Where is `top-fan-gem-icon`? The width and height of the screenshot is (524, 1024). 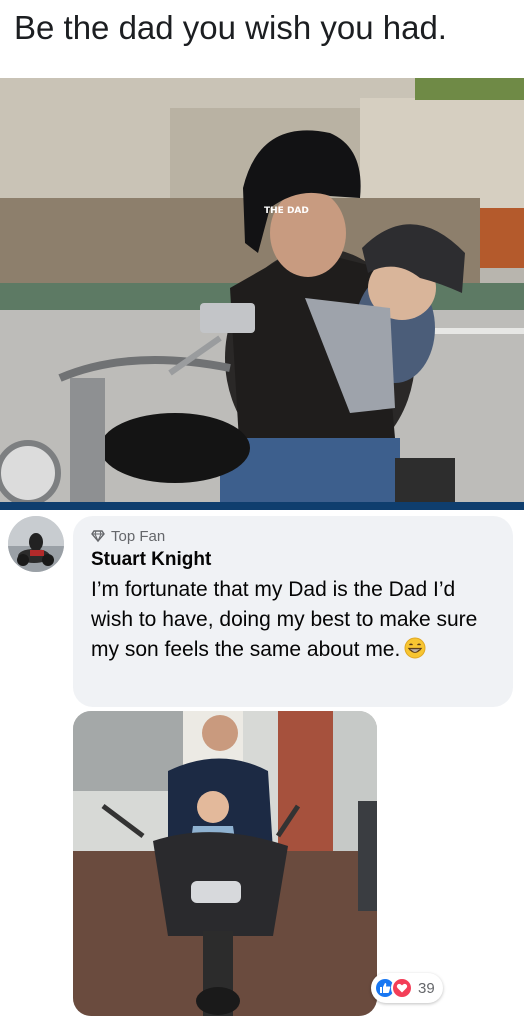
top-fan-gem-icon is located at coordinates (98, 536).